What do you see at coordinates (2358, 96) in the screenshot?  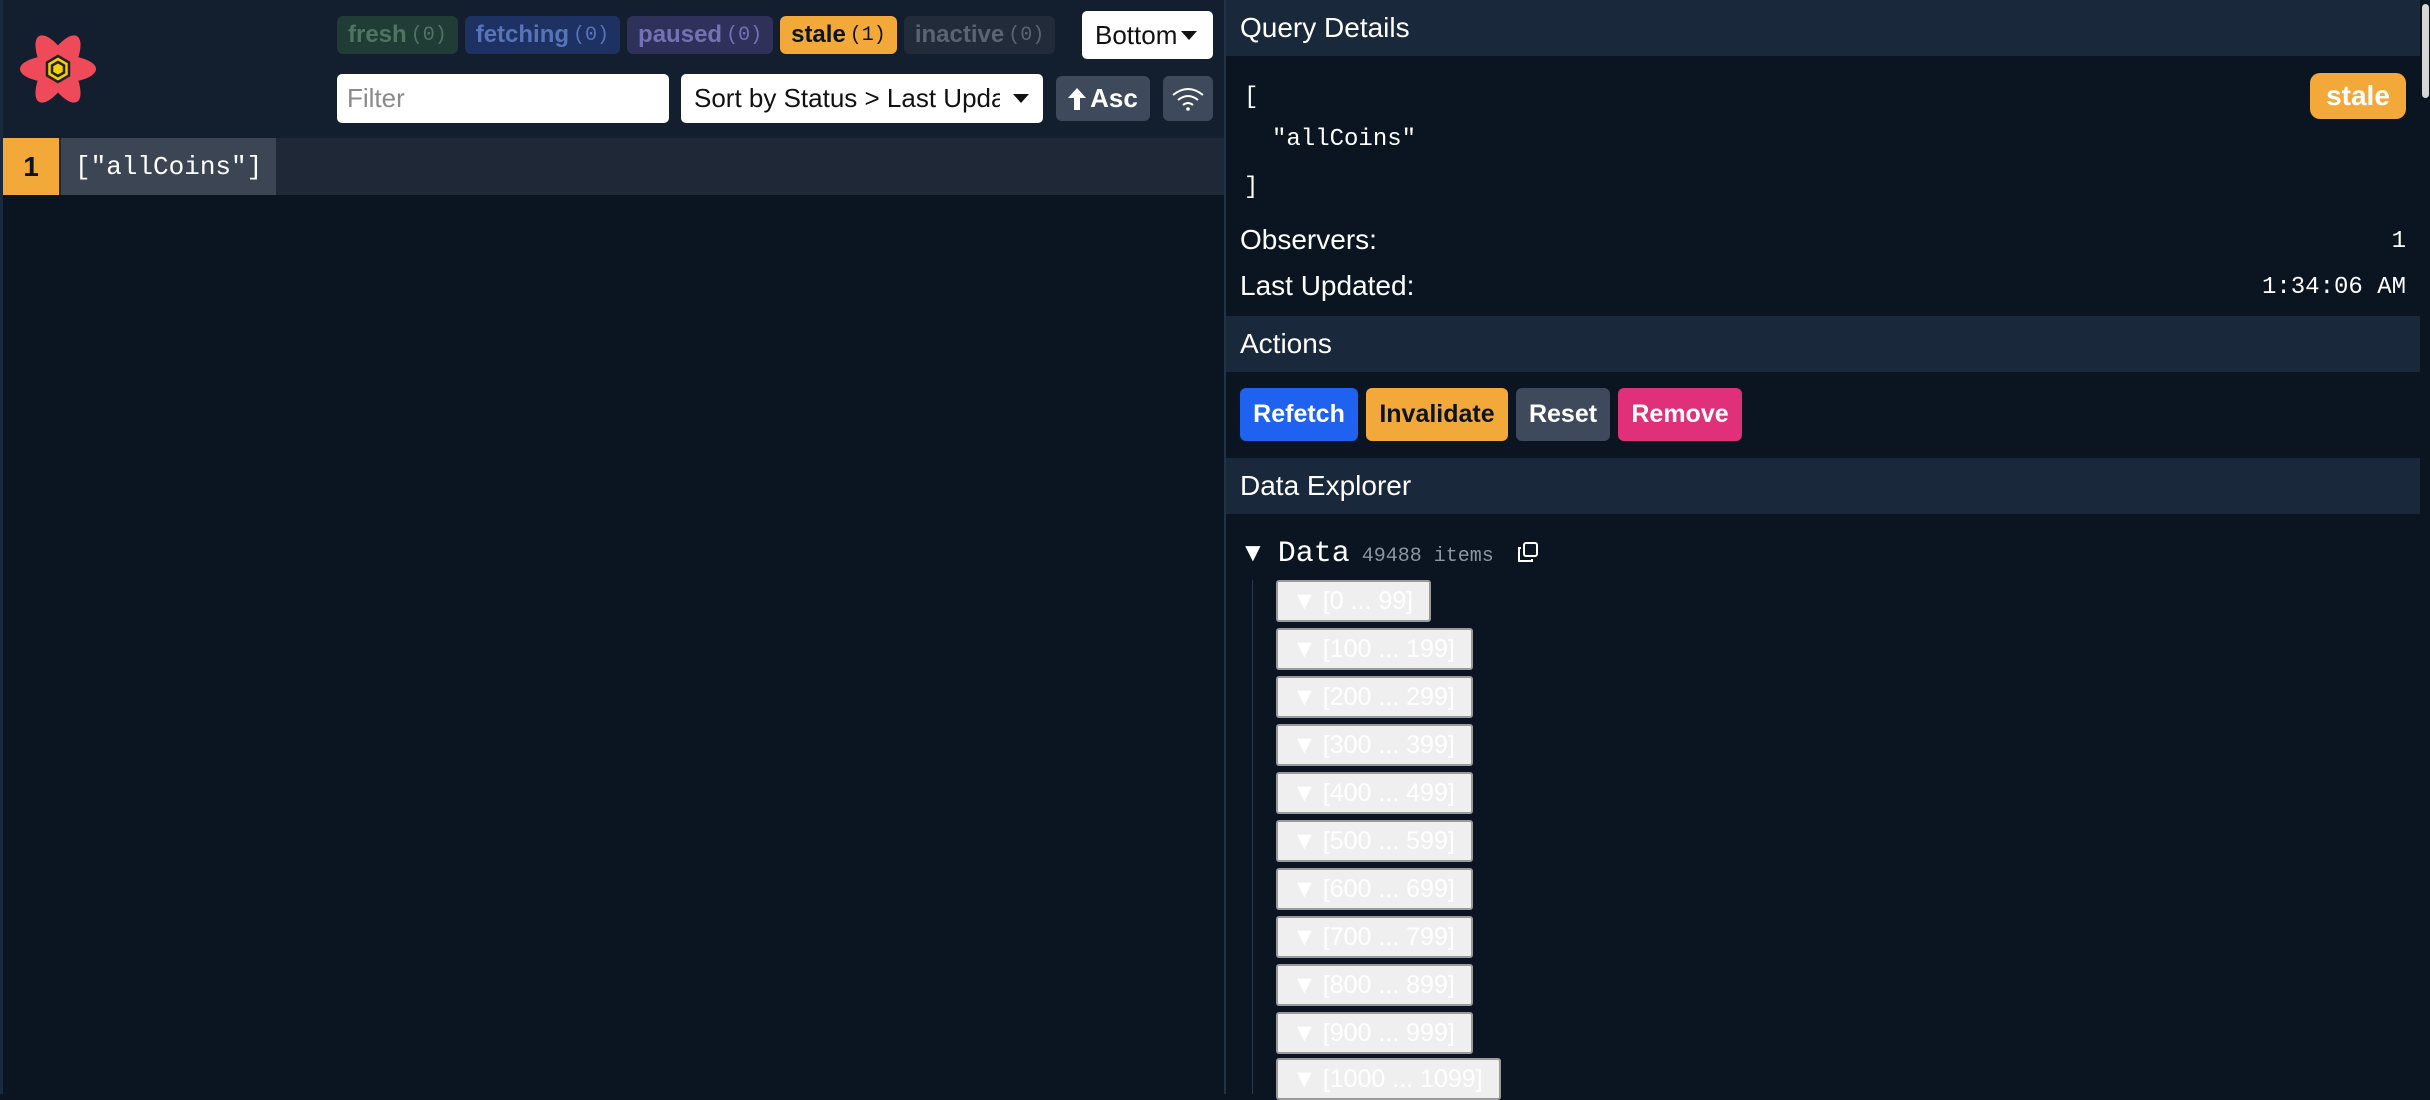 I see `status-badge: stale` at bounding box center [2358, 96].